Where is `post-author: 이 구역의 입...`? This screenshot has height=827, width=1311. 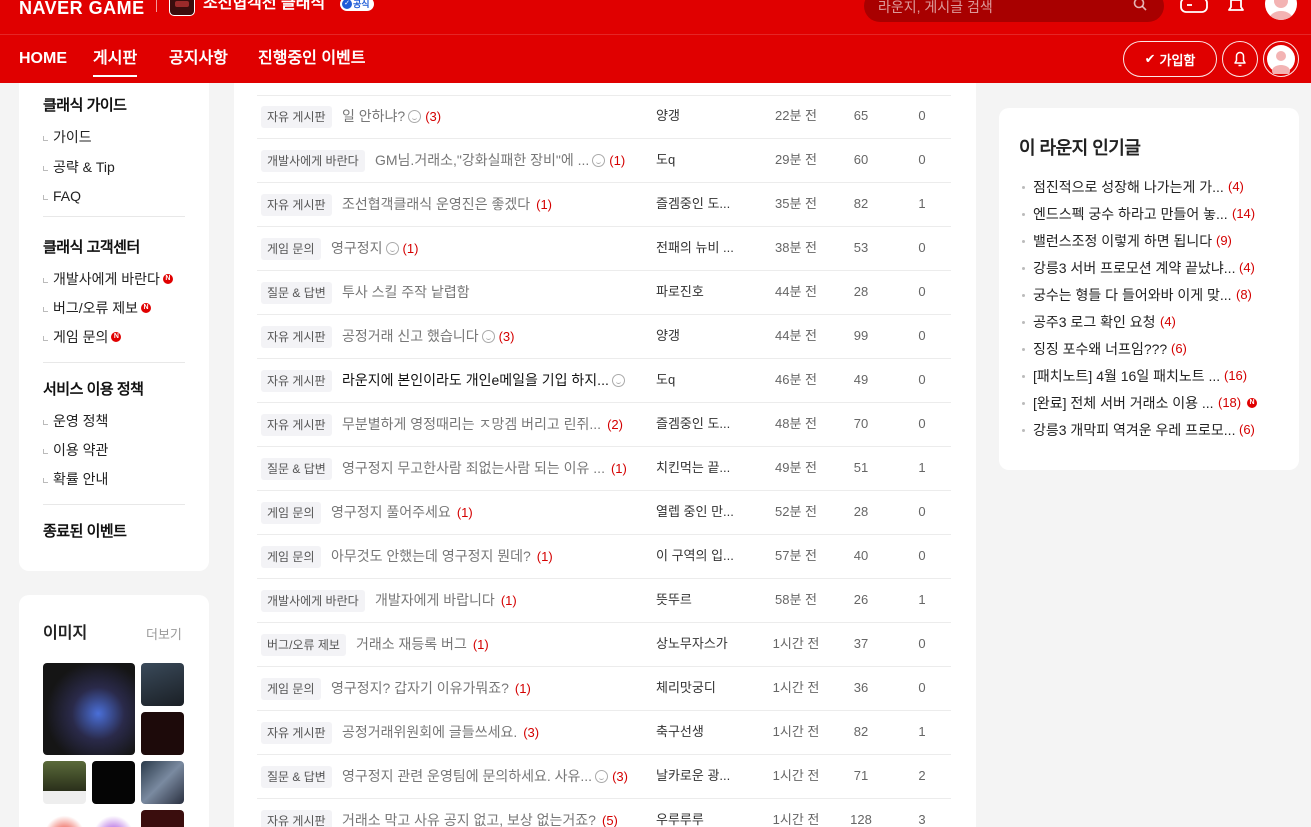 post-author: 이 구역의 입... is located at coordinates (702, 556).